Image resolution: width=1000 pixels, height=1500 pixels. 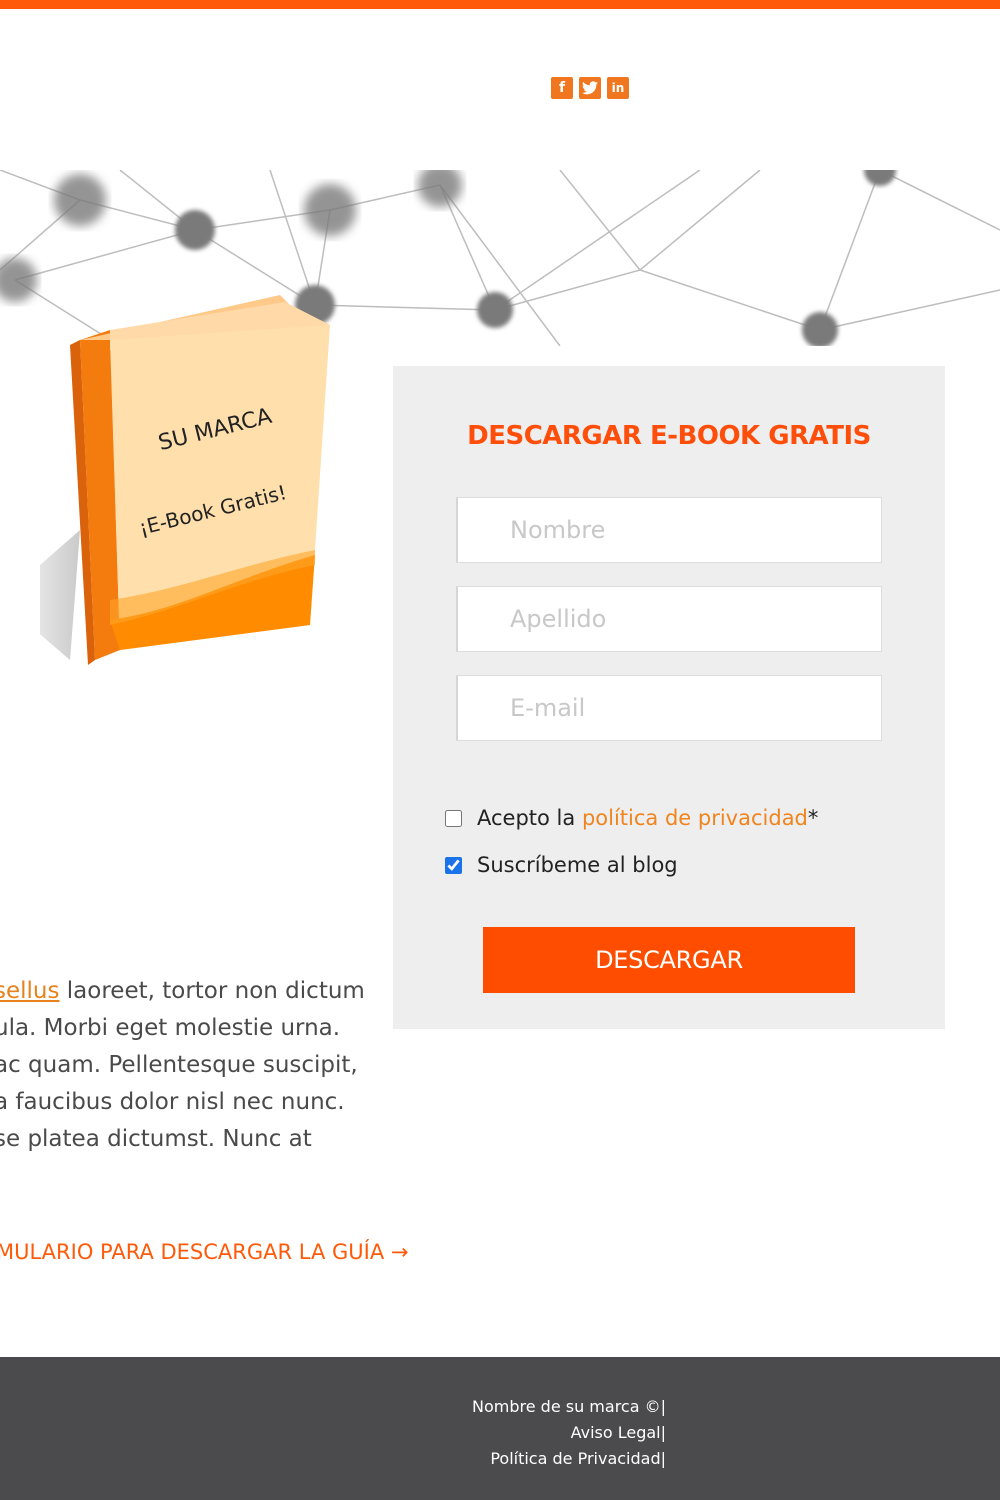 I want to click on body-line: ac quam. Pellentesque suscipit,, so click(x=179, y=1065).